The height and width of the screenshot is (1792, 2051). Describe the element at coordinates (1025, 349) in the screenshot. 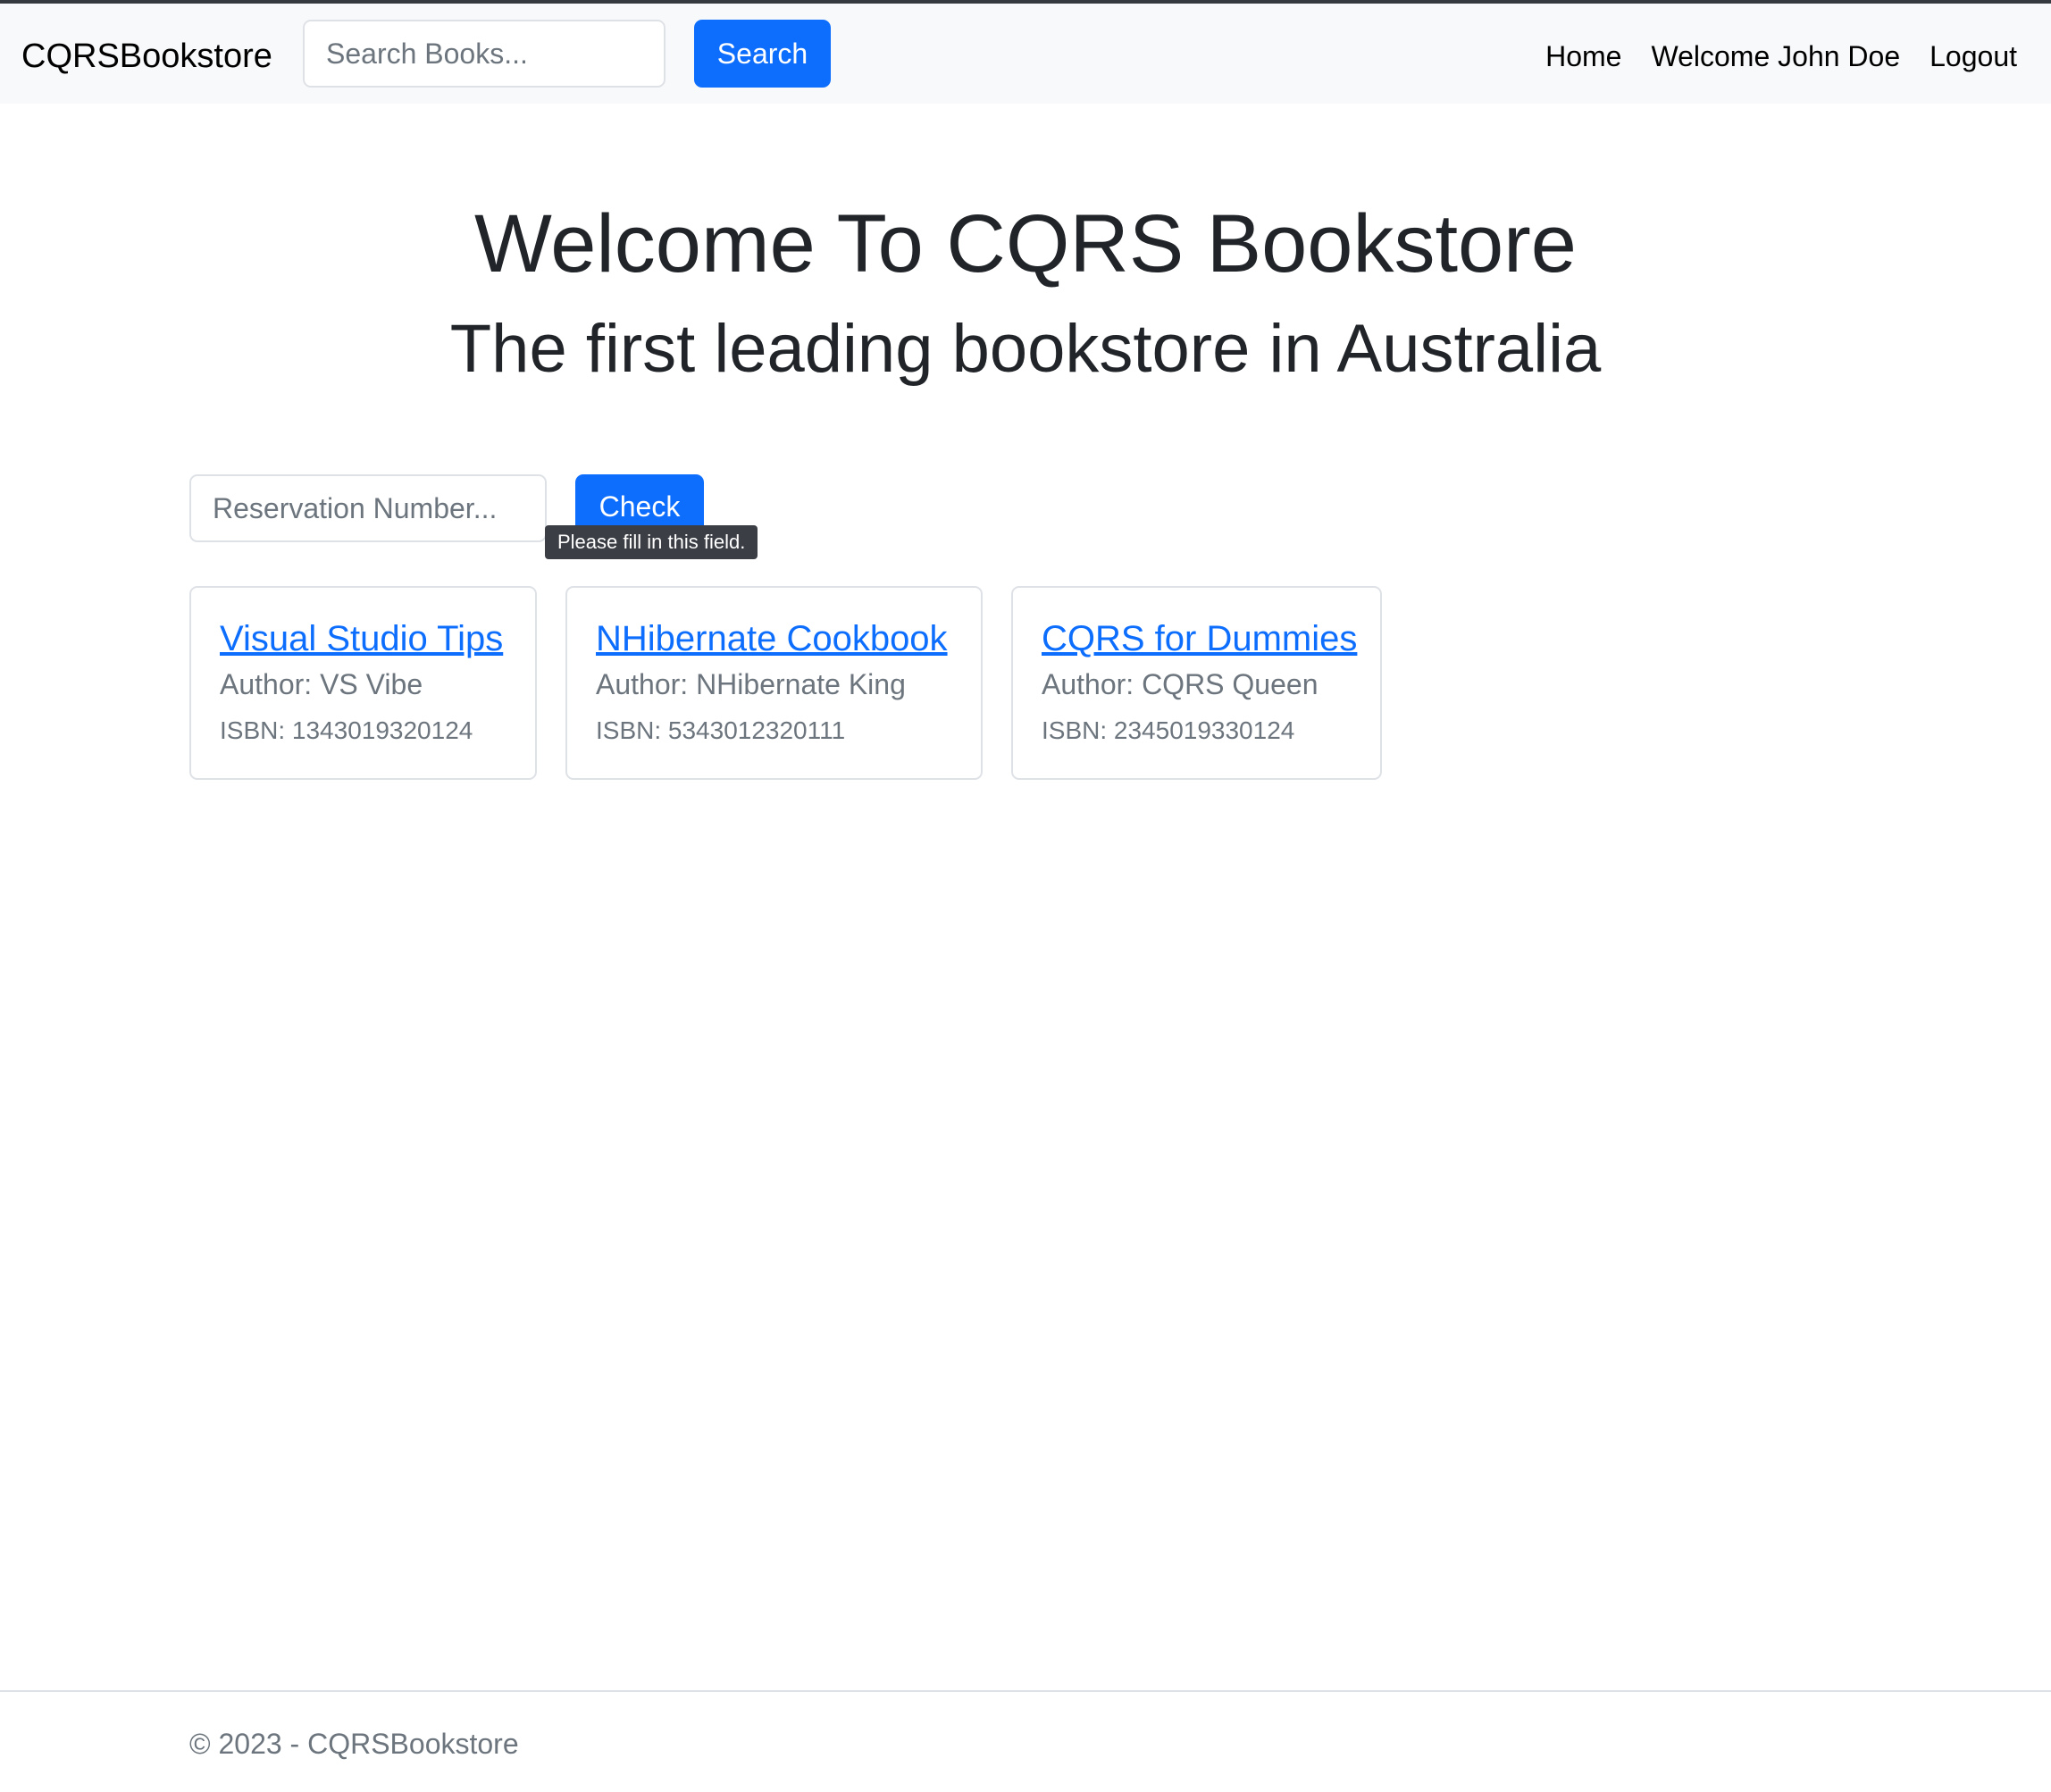

I see `page-subtitle: The first leading bookstore in Australia` at that location.